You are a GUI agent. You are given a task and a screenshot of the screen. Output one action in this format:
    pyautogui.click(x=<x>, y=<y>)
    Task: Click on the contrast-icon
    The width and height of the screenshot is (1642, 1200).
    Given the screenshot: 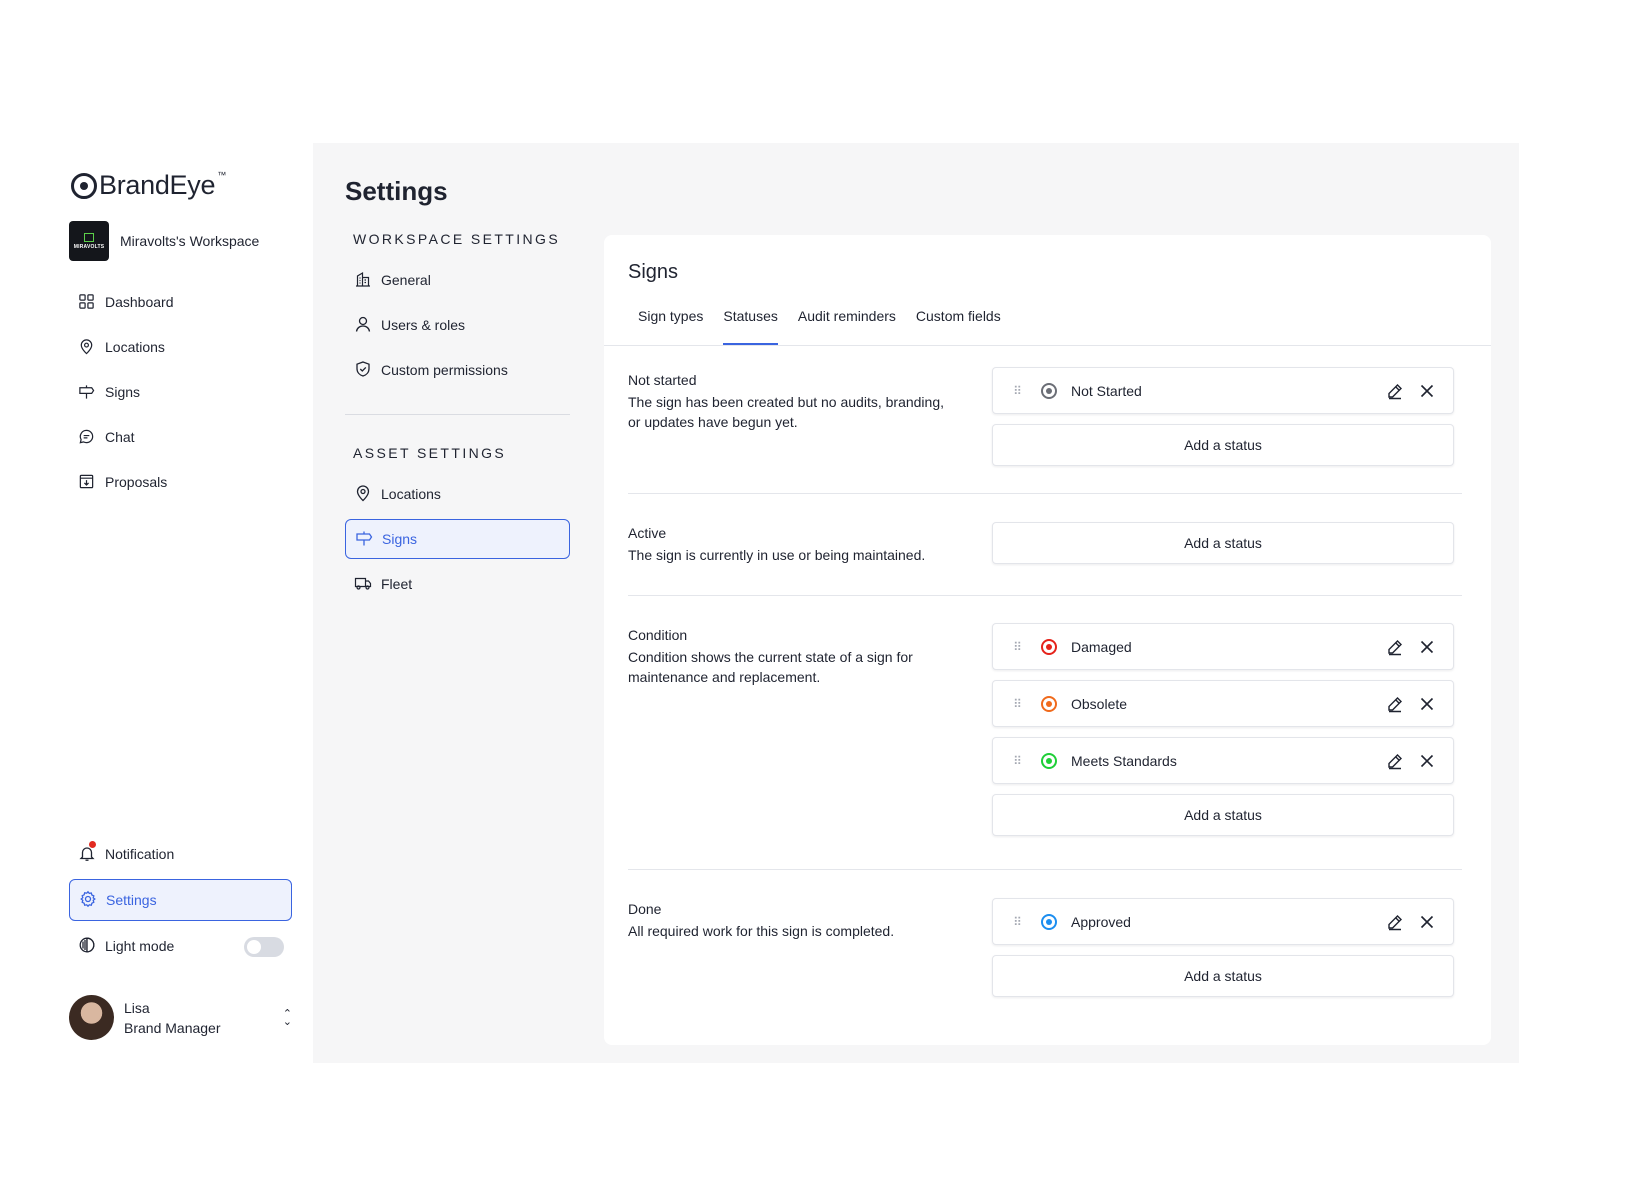 What is the action you would take?
    pyautogui.click(x=87, y=946)
    